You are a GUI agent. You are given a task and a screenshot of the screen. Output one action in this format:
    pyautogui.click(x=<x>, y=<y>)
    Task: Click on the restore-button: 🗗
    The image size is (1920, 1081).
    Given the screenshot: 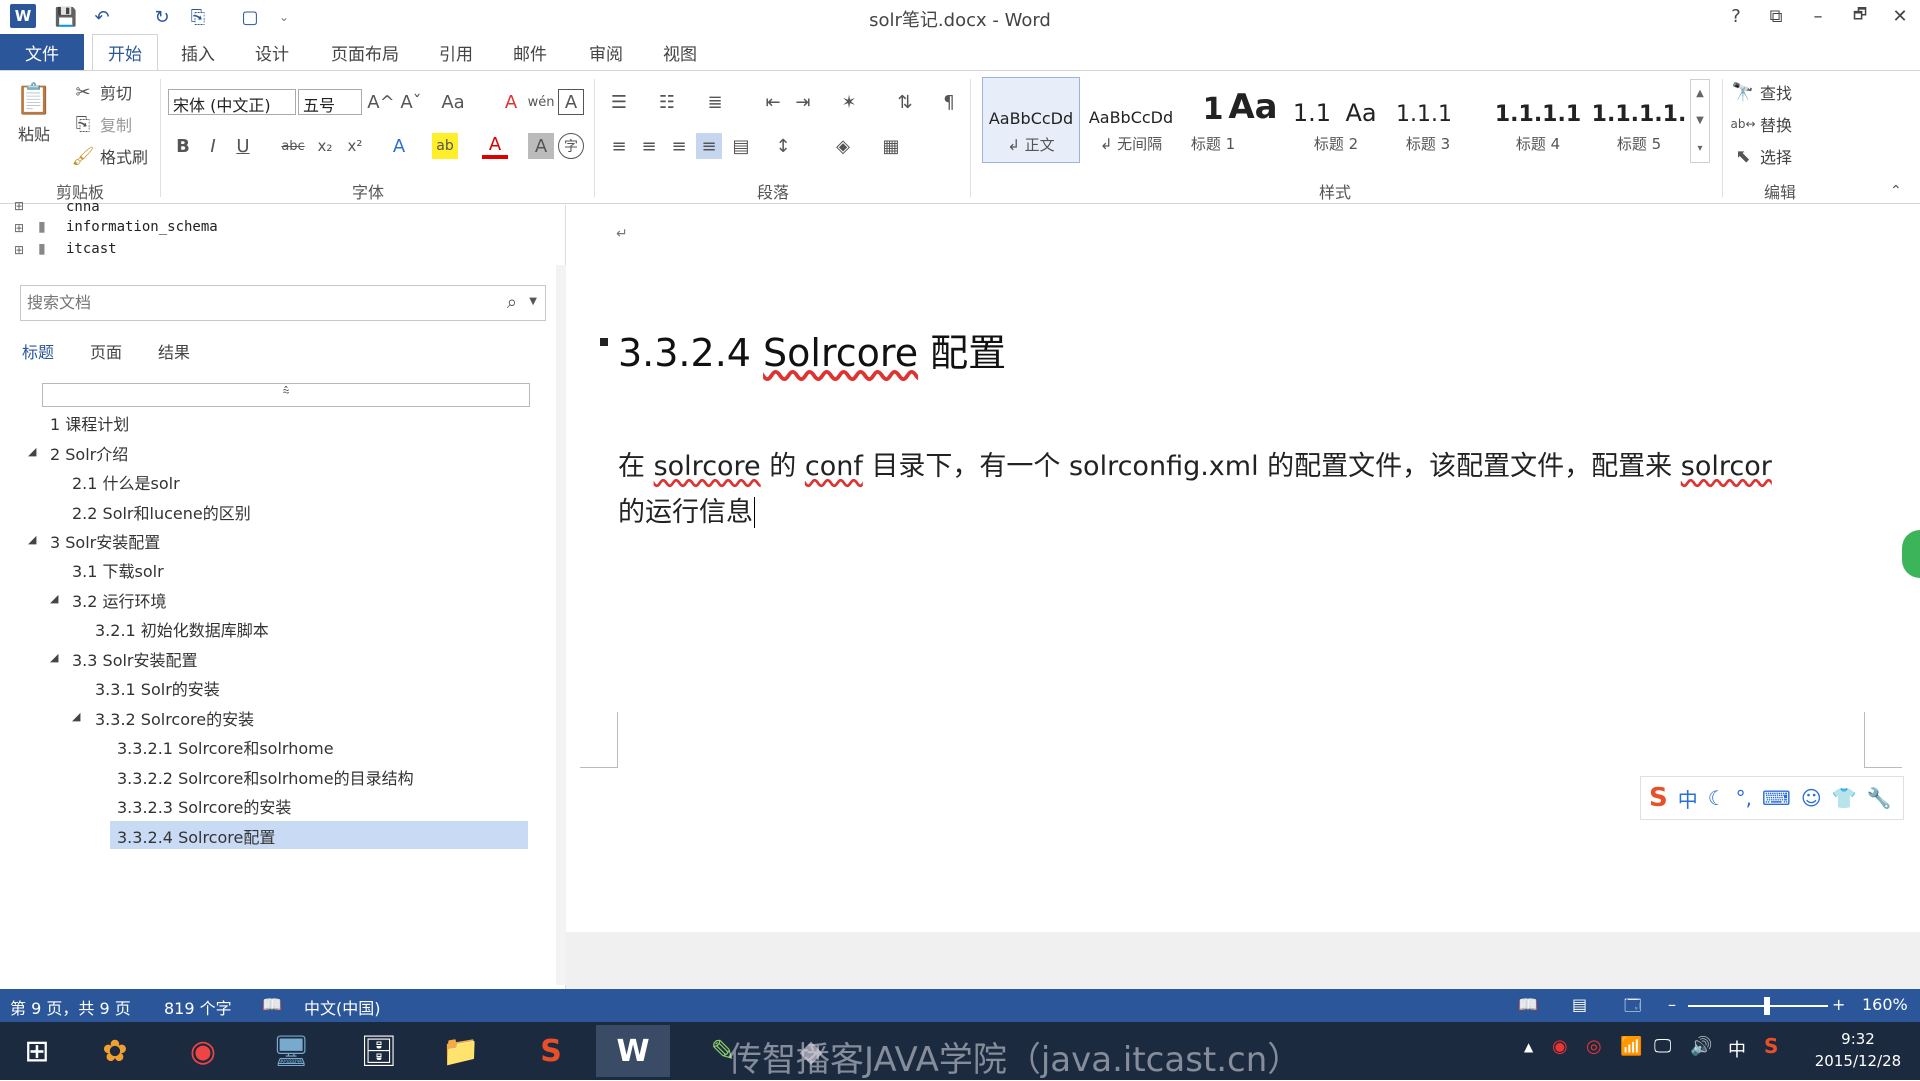 What is the action you would take?
    pyautogui.click(x=1860, y=16)
    